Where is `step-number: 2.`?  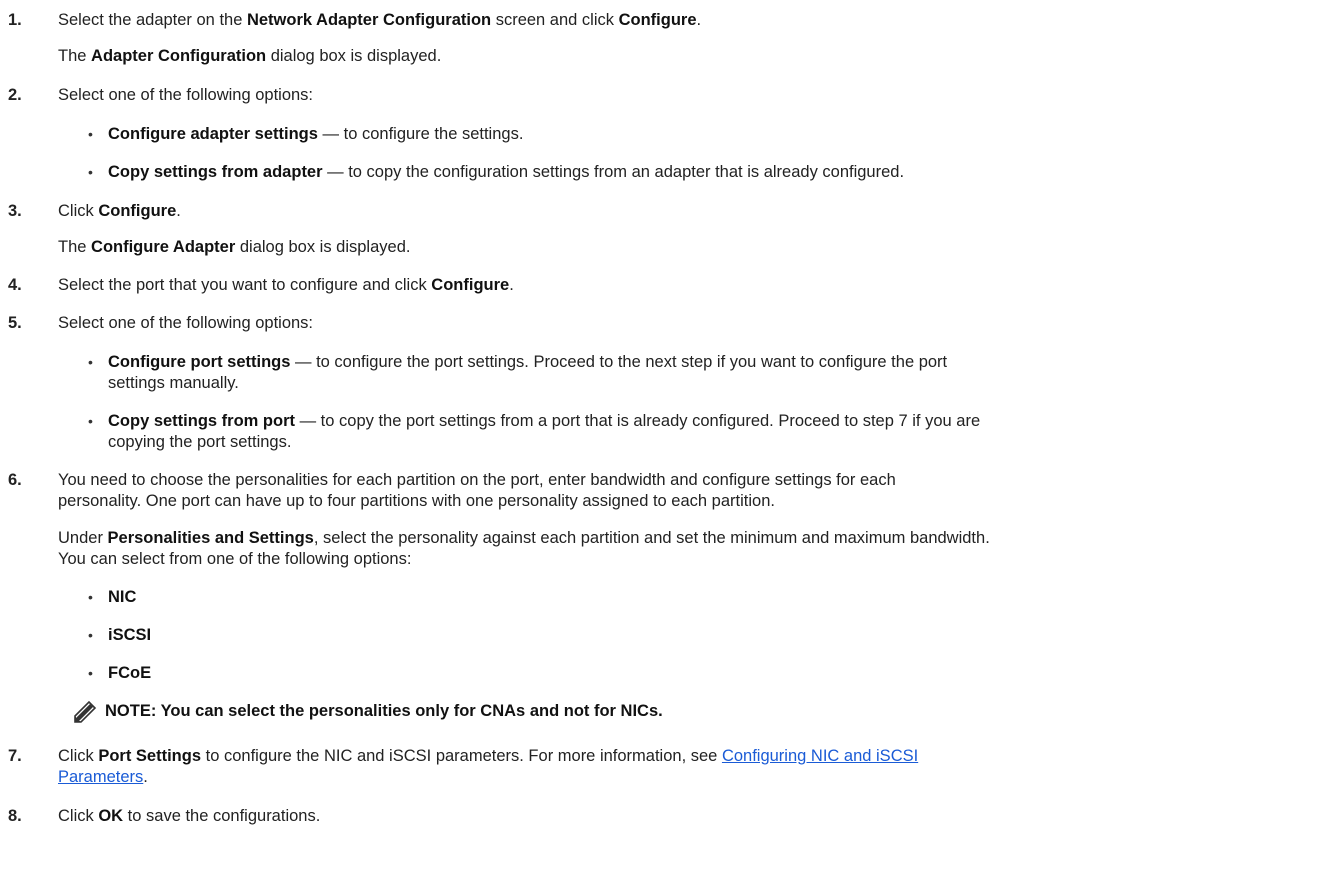
step-number: 2. is located at coordinates (15, 95).